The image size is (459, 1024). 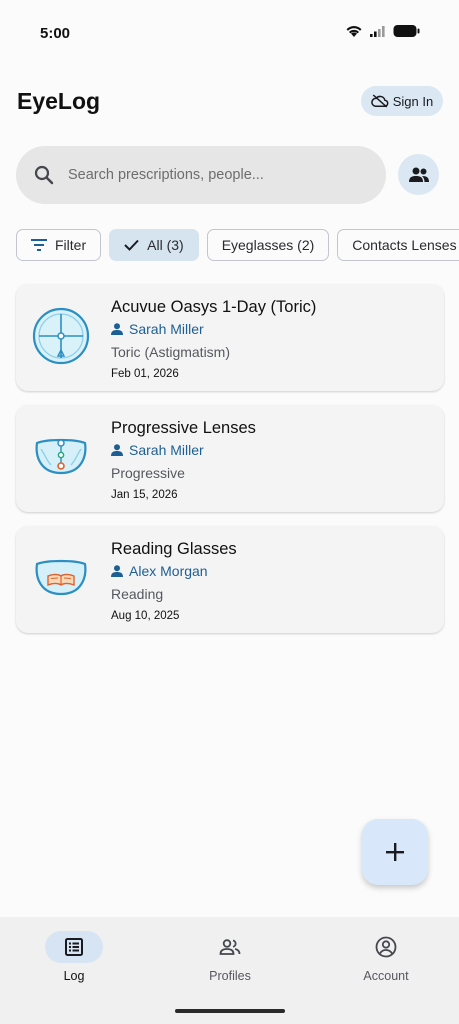 I want to click on card-type: Reading, so click(x=137, y=594).